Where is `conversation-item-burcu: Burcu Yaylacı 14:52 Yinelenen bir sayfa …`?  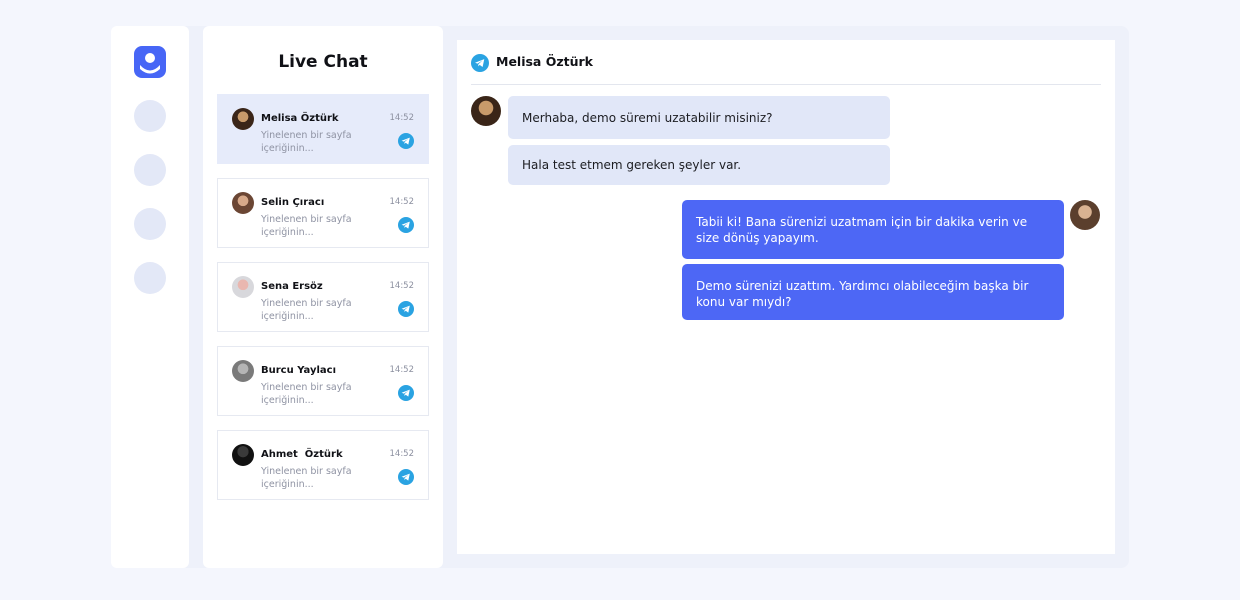 conversation-item-burcu: Burcu Yaylacı 14:52 Yinelenen bir sayfa … is located at coordinates (323, 381).